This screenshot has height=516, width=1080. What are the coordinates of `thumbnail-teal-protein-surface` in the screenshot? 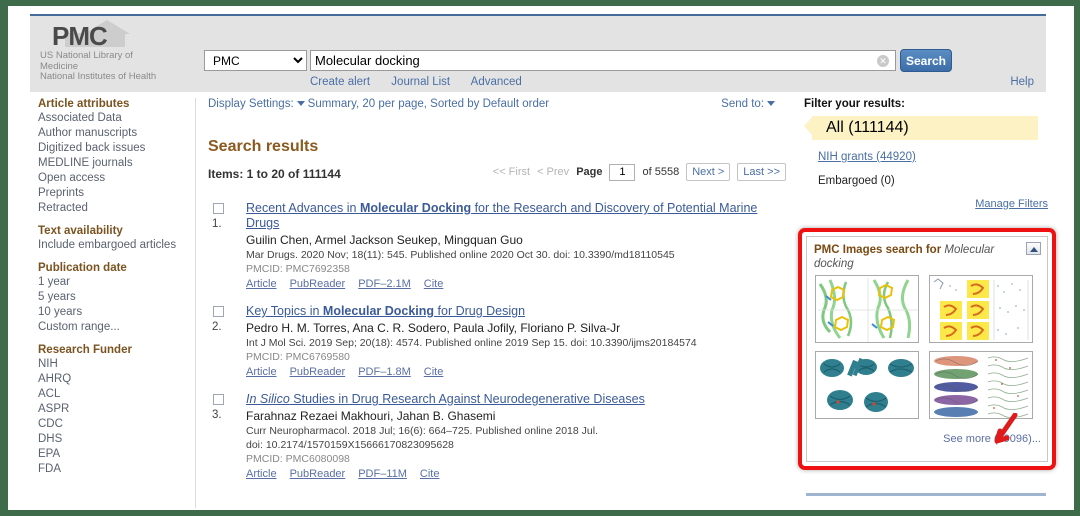 It's located at (867, 385).